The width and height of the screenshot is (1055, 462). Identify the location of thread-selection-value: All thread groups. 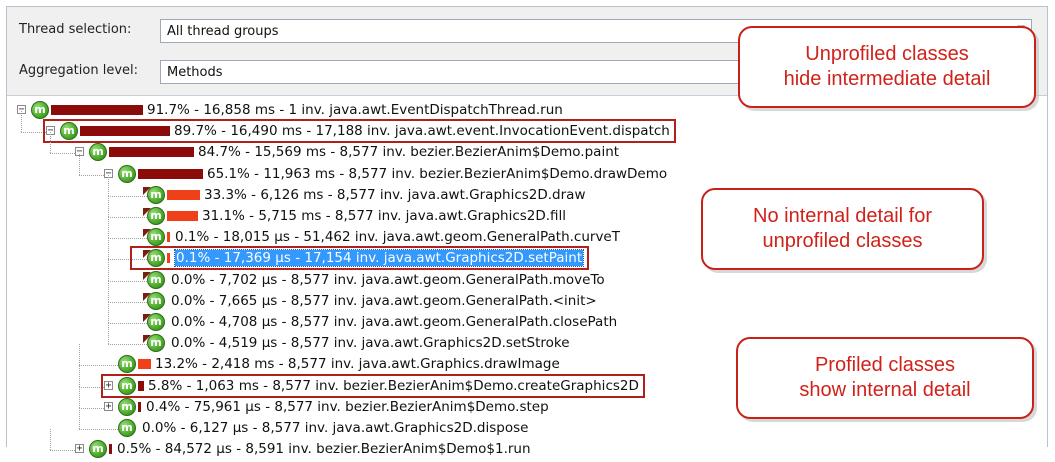
(223, 31).